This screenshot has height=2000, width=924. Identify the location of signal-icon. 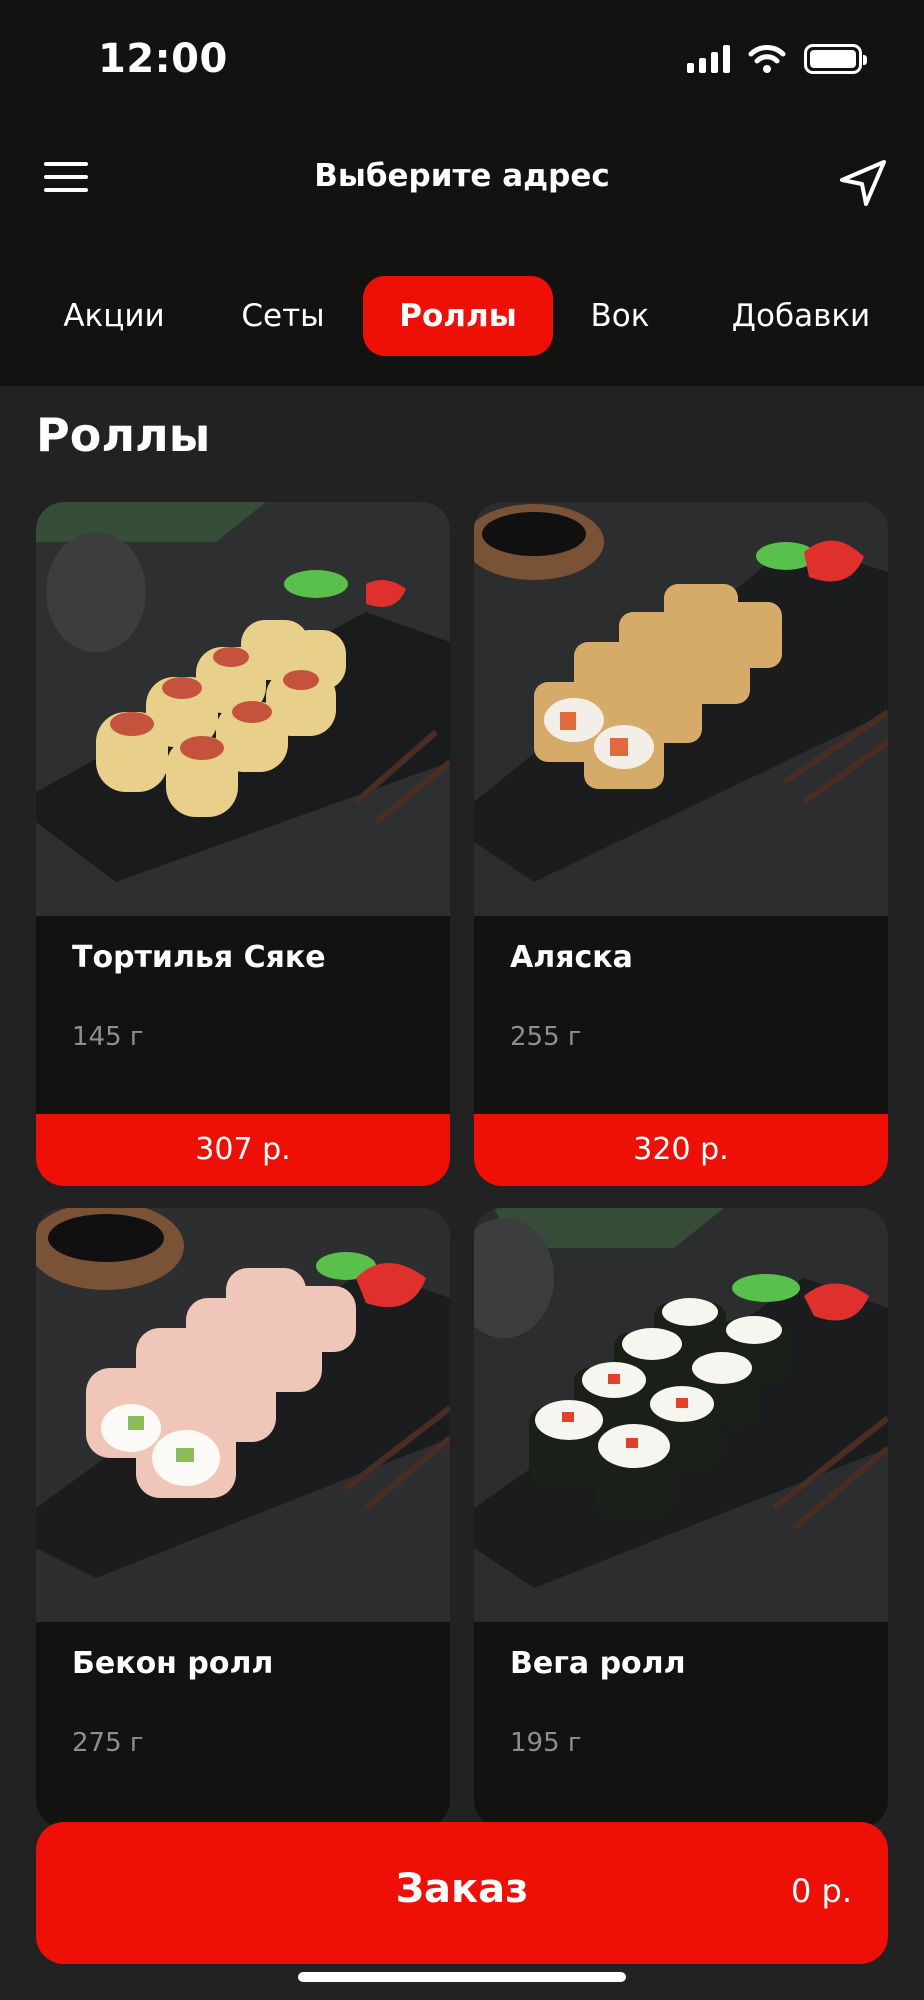
(708, 59).